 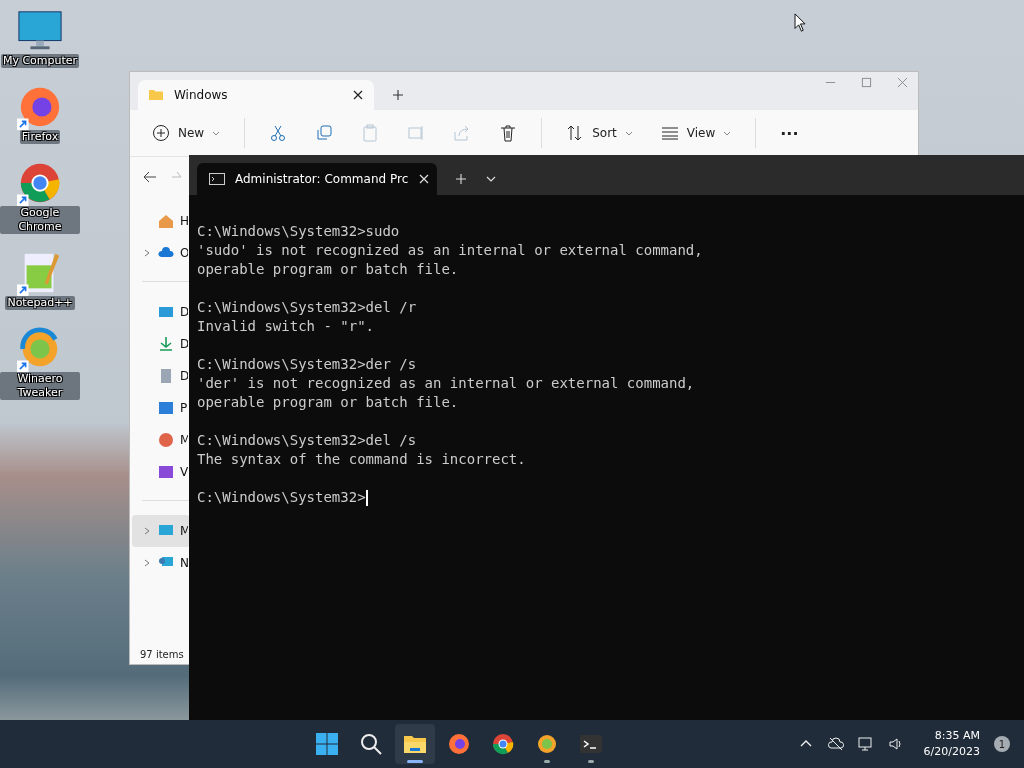 What do you see at coordinates (40, 386) in the screenshot?
I see `desktop-icon-label: Winaero Tweaker` at bounding box center [40, 386].